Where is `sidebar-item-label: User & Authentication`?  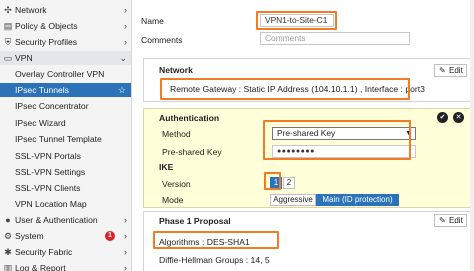 sidebar-item-label: User & Authentication is located at coordinates (56, 220).